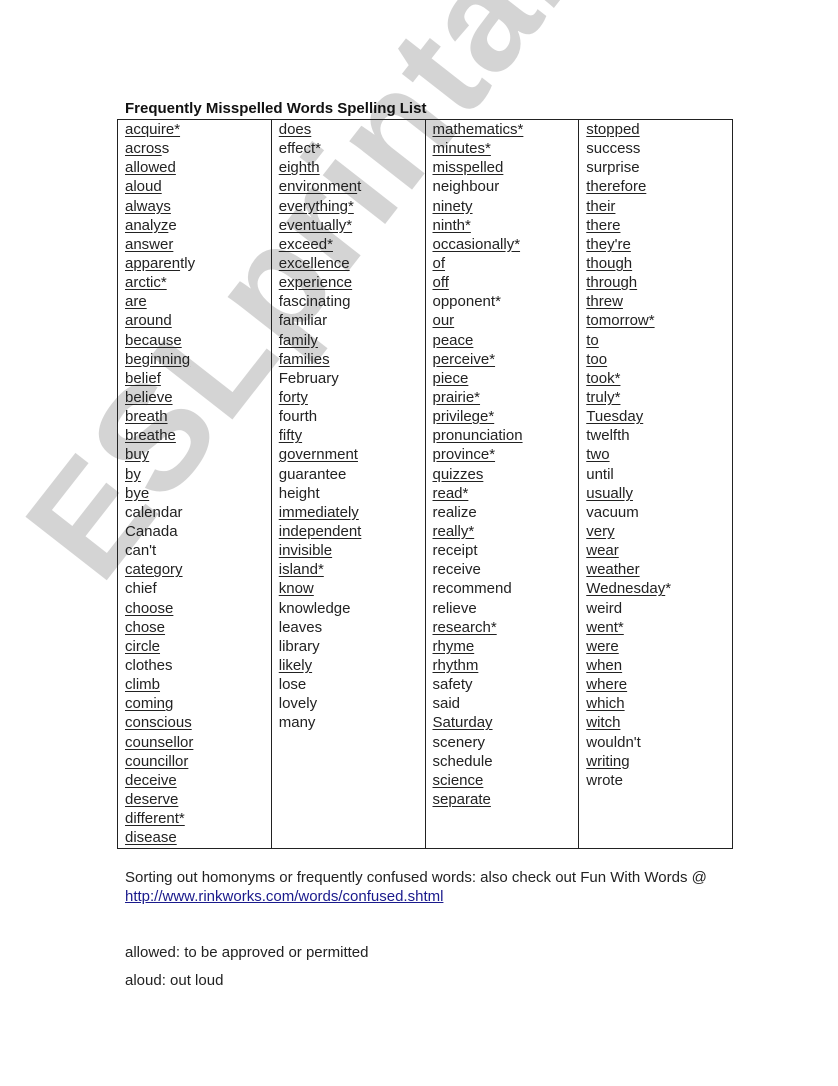  I want to click on underlined-part: two, so click(598, 455).